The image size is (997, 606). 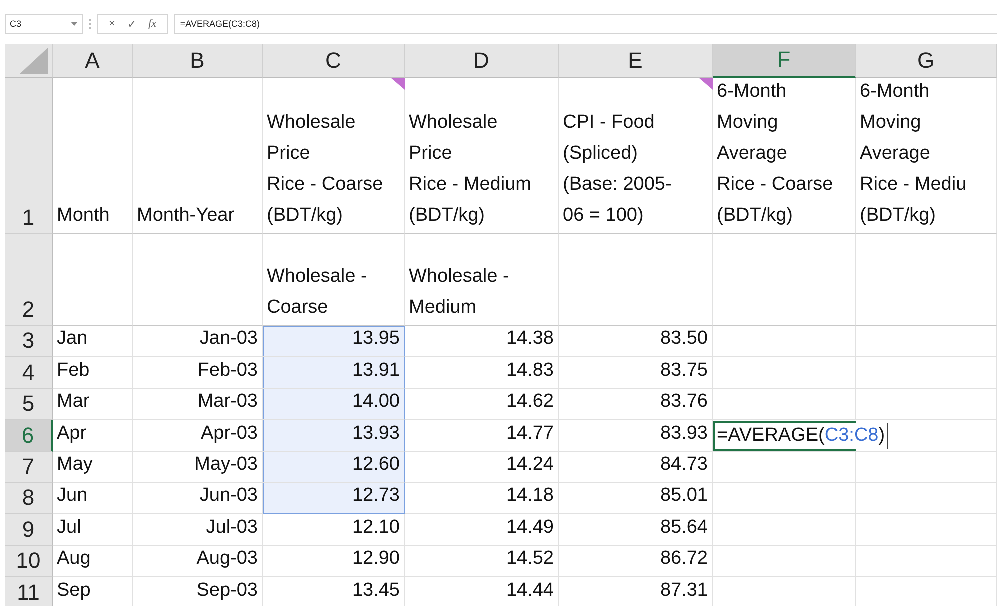 I want to click on table-cell: 14.83, so click(x=482, y=373).